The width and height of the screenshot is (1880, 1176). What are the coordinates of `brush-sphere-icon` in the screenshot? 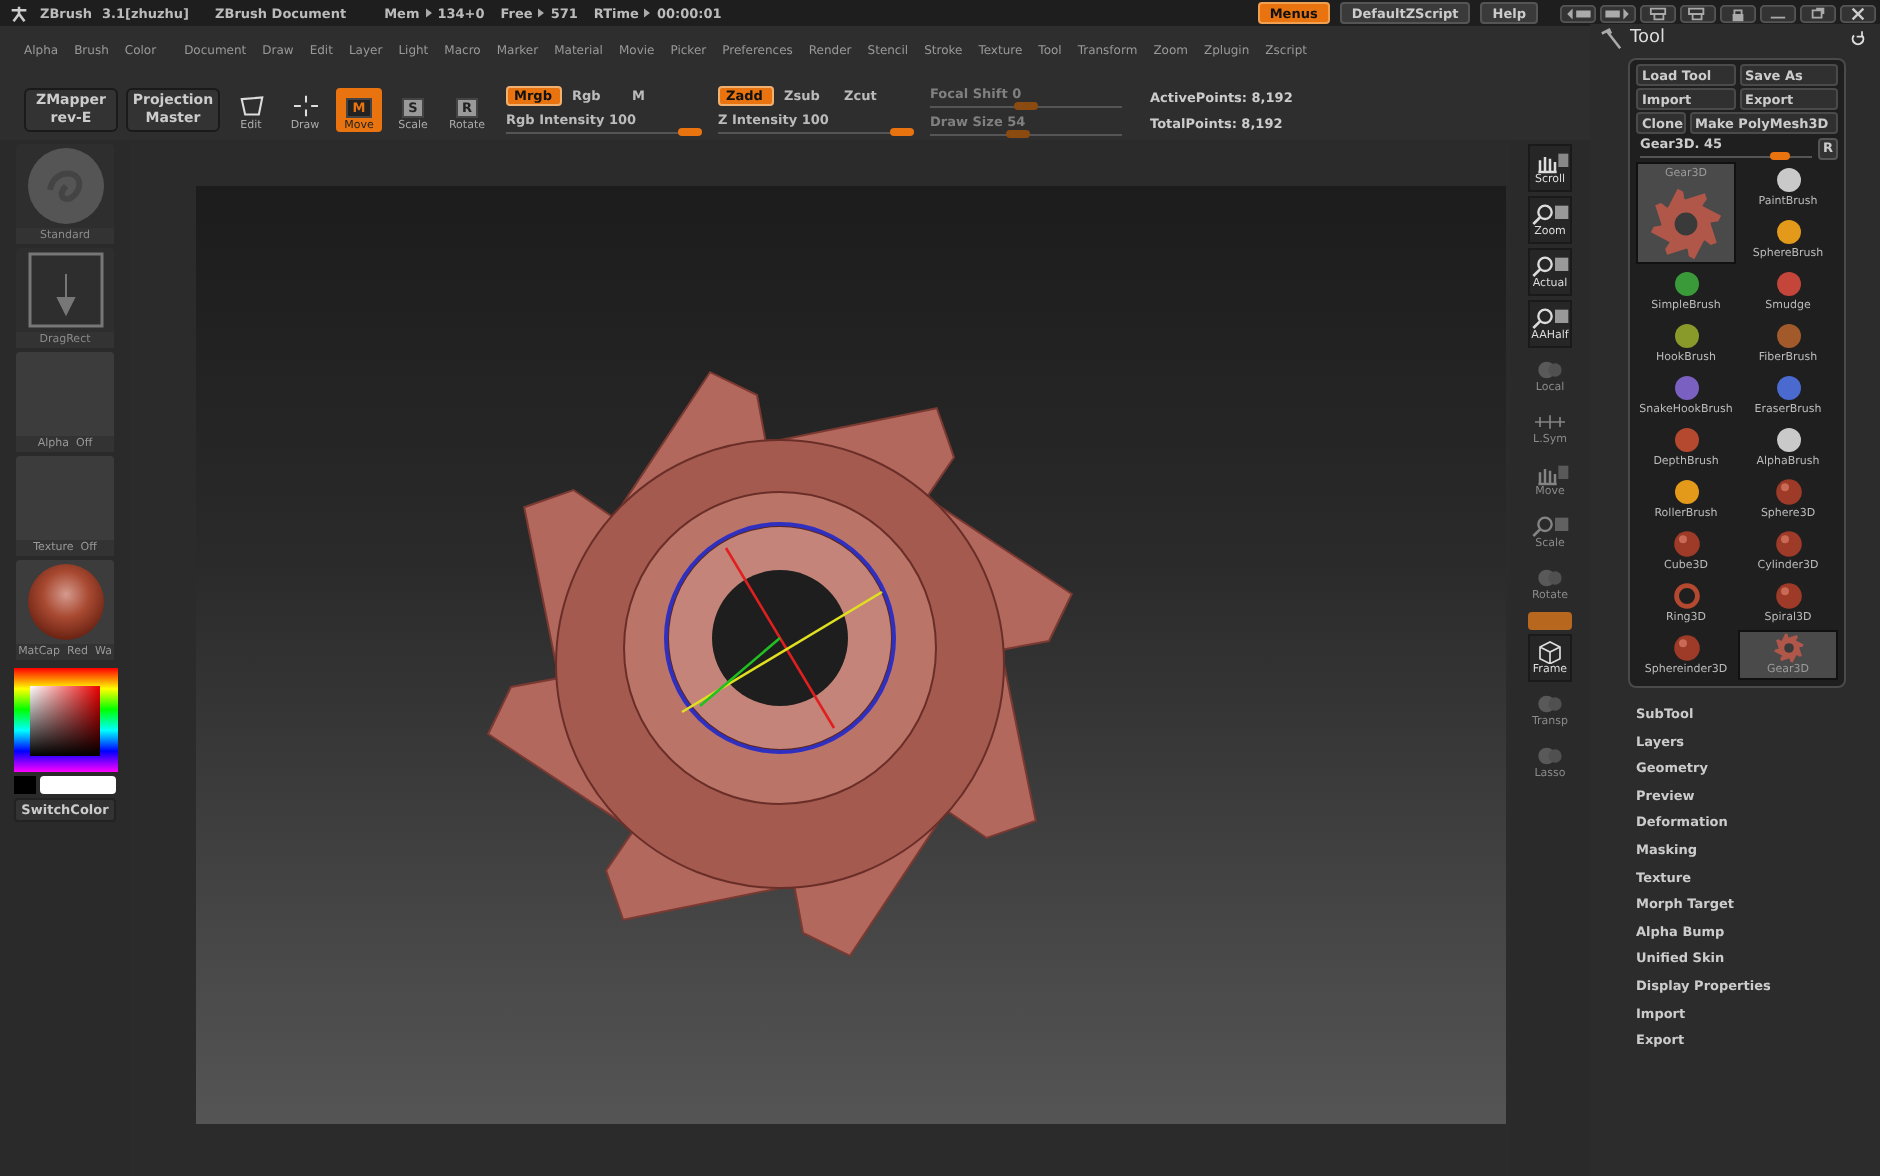 It's located at (65, 186).